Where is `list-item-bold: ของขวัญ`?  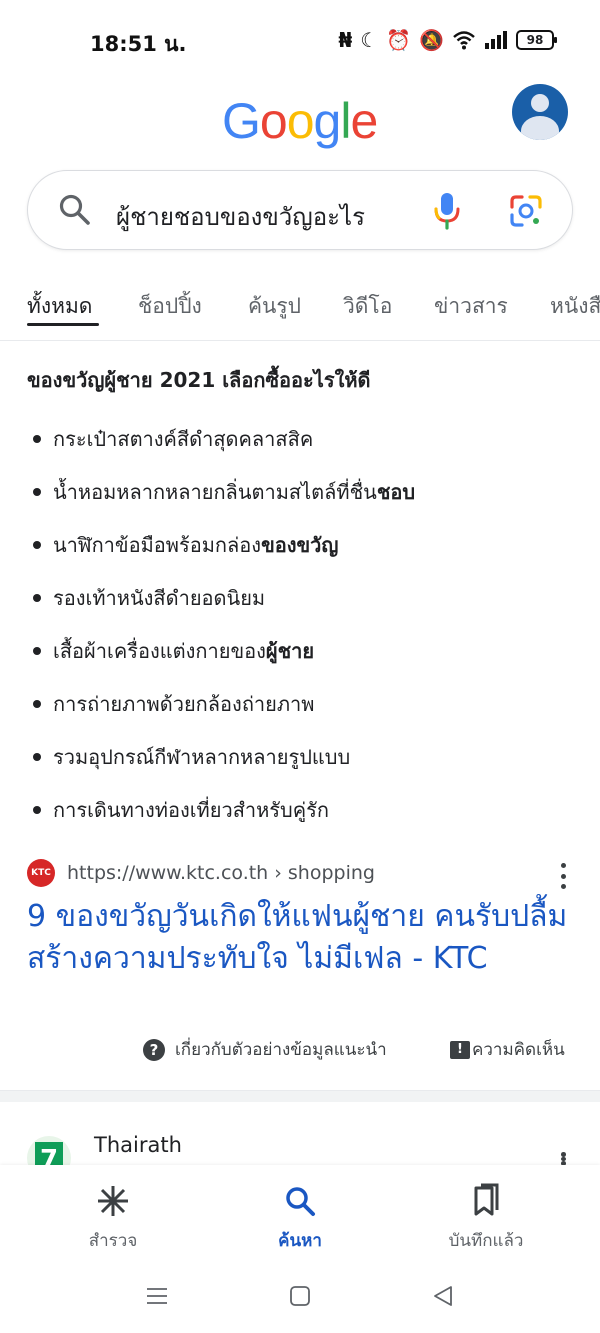
list-item-bold: ของขวัญ is located at coordinates (300, 544).